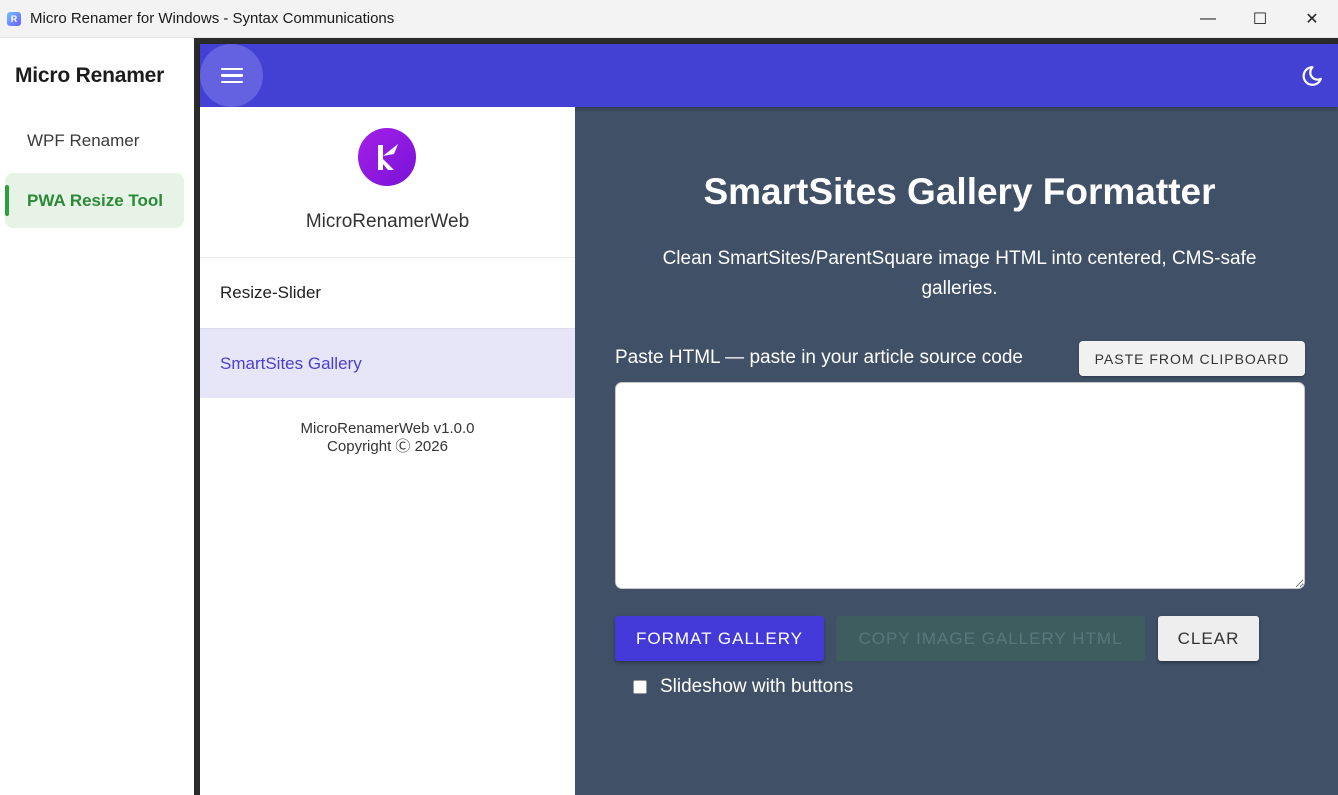  What do you see at coordinates (756, 687) in the screenshot?
I see `slideshow-label: Slideshow with buttons` at bounding box center [756, 687].